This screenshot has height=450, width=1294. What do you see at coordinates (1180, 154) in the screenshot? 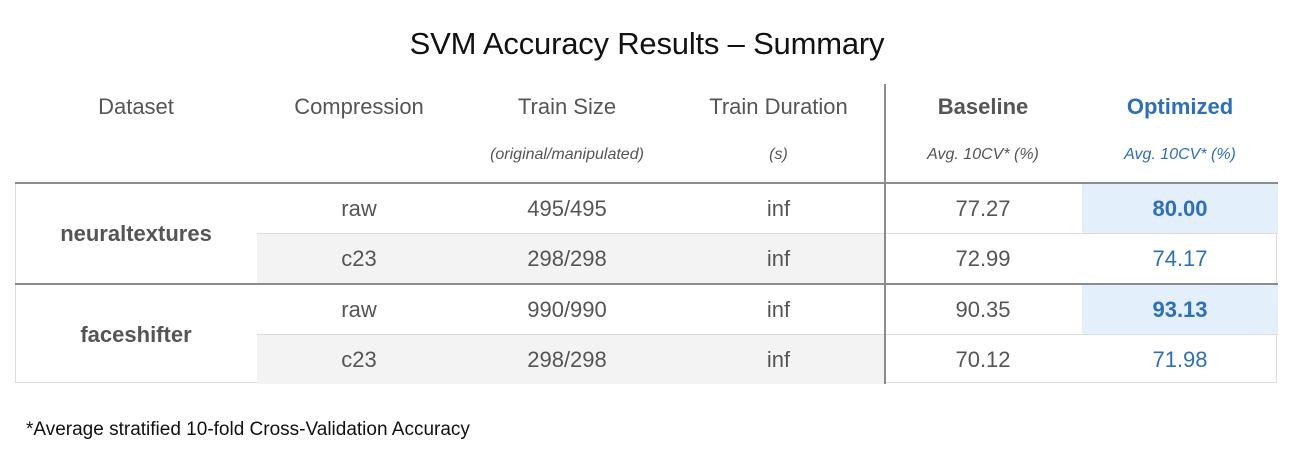
I see `subheader-optimized: Avg. 10CV* (%)` at bounding box center [1180, 154].